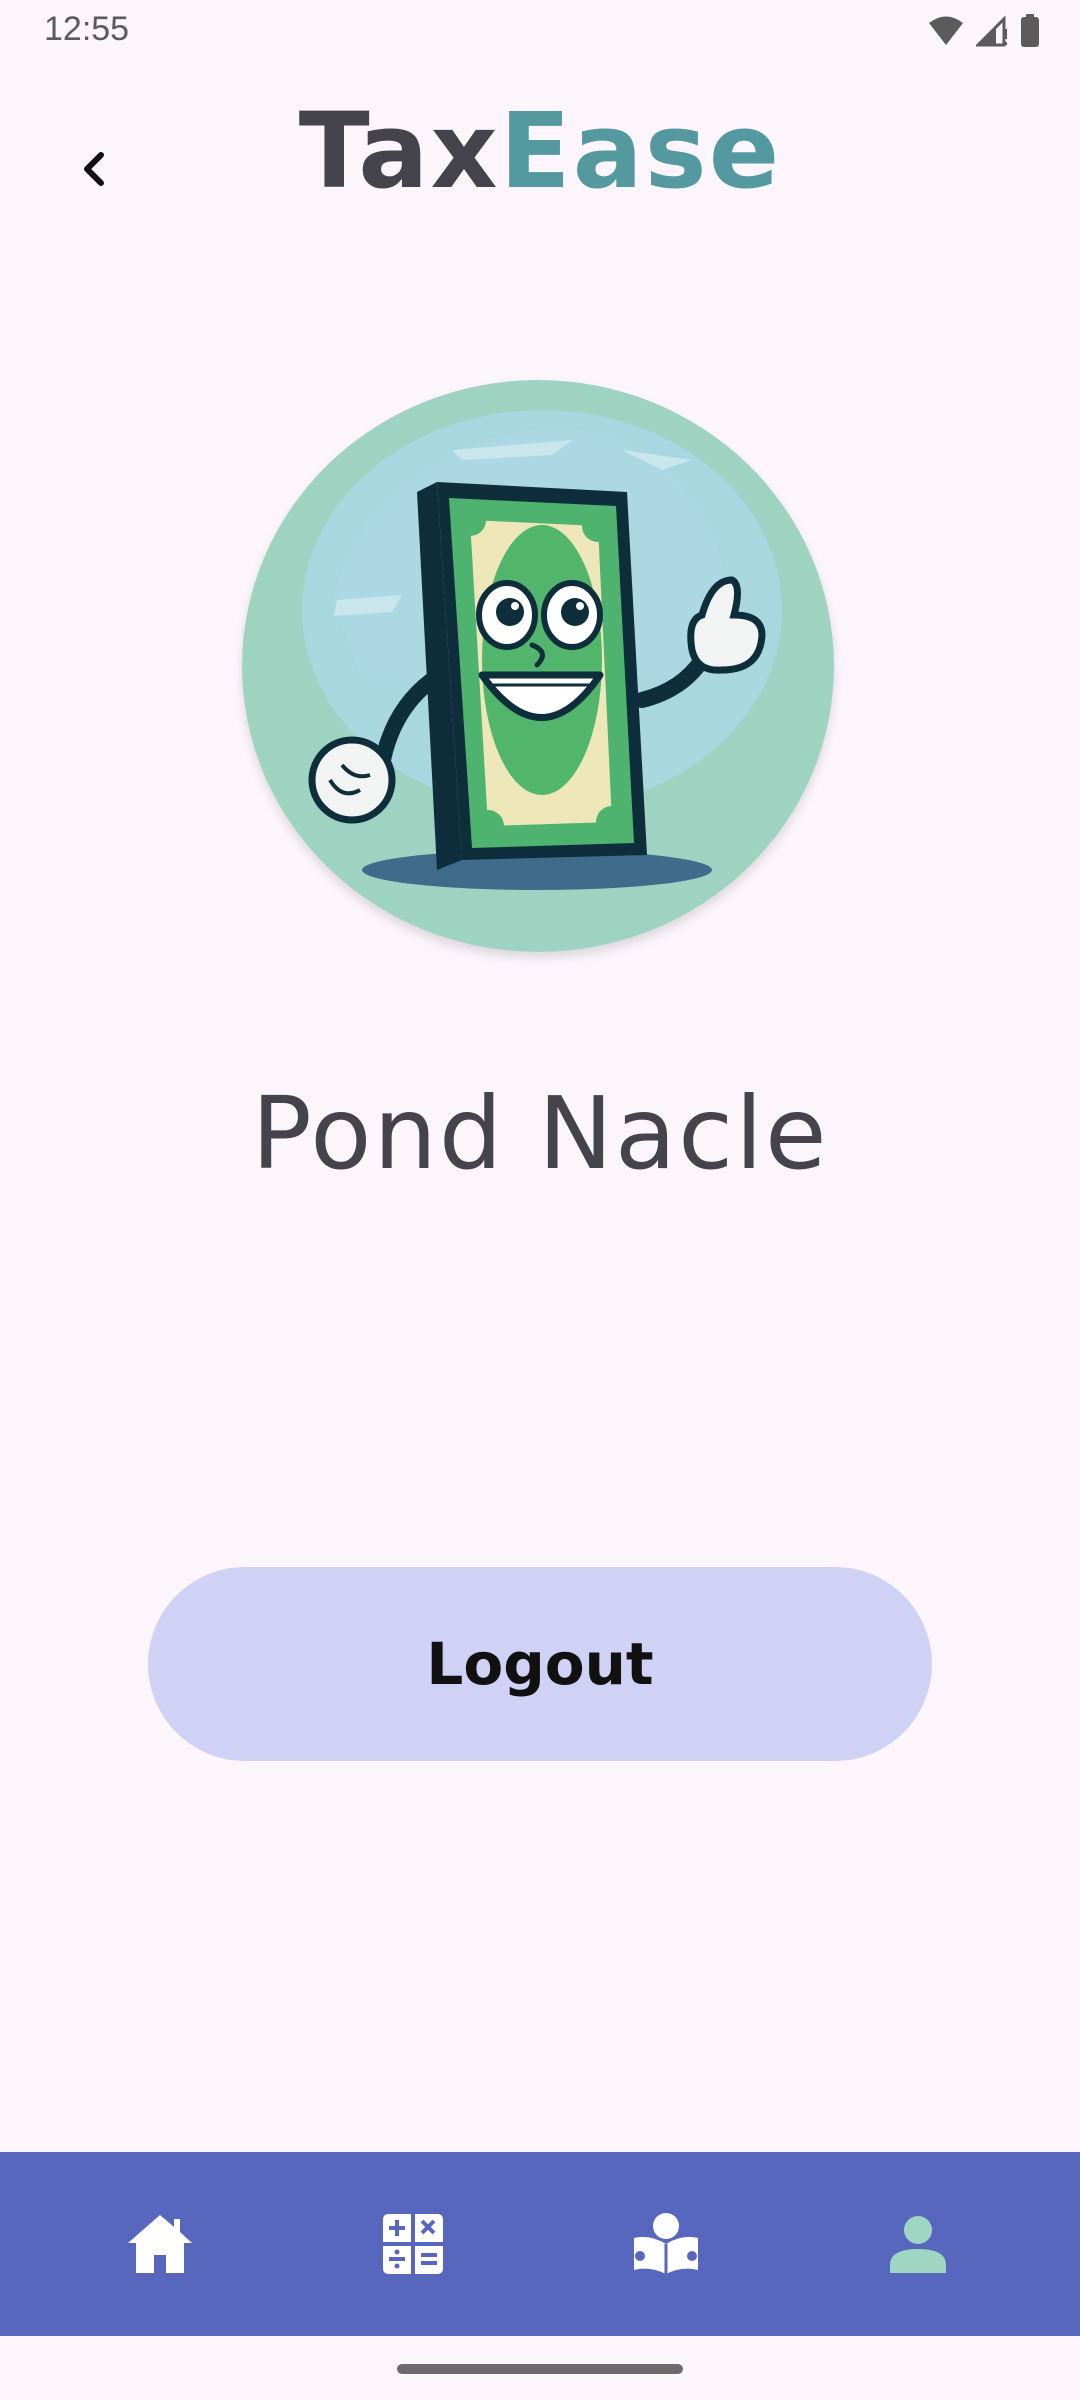 This screenshot has width=1080, height=2400. What do you see at coordinates (640, 151) in the screenshot?
I see `app-title-ease: Ease` at bounding box center [640, 151].